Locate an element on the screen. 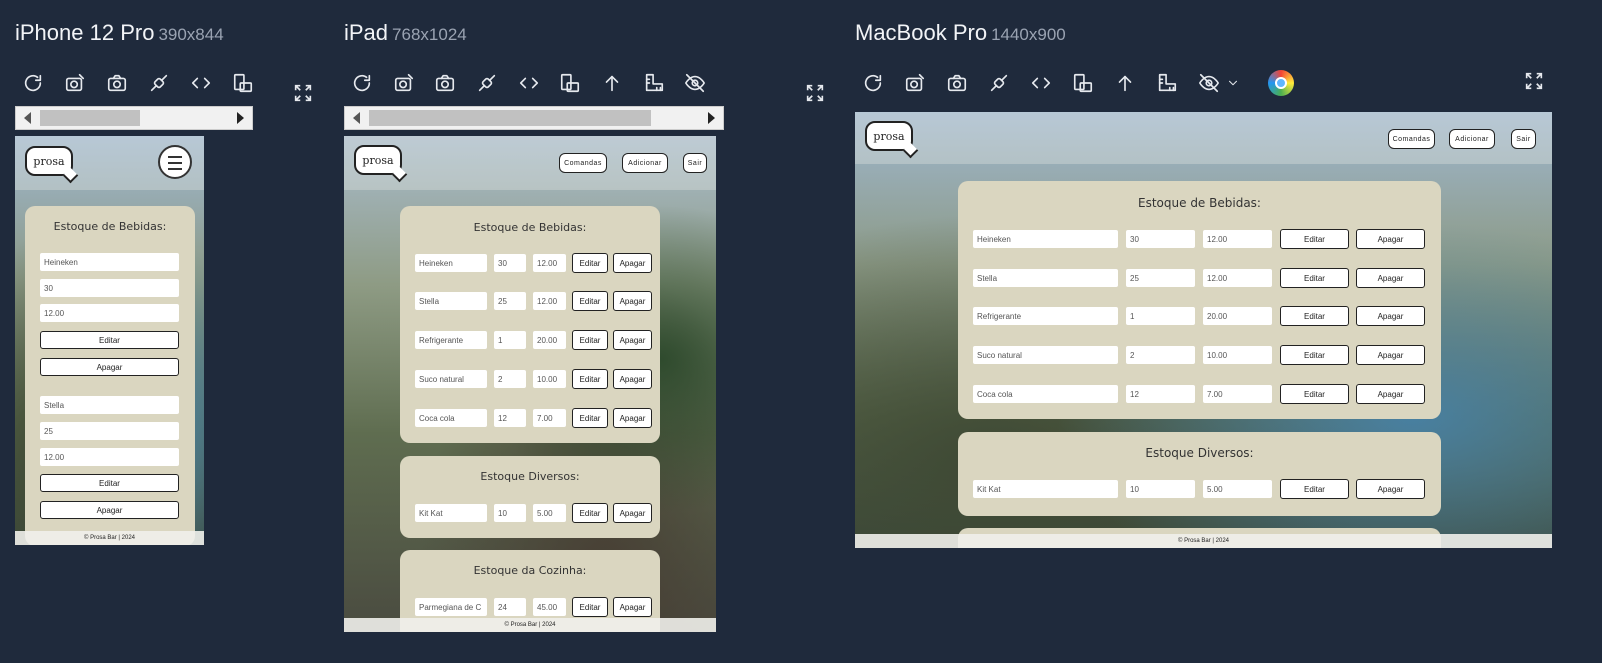  item-price-field: 45.00 is located at coordinates (549, 607).